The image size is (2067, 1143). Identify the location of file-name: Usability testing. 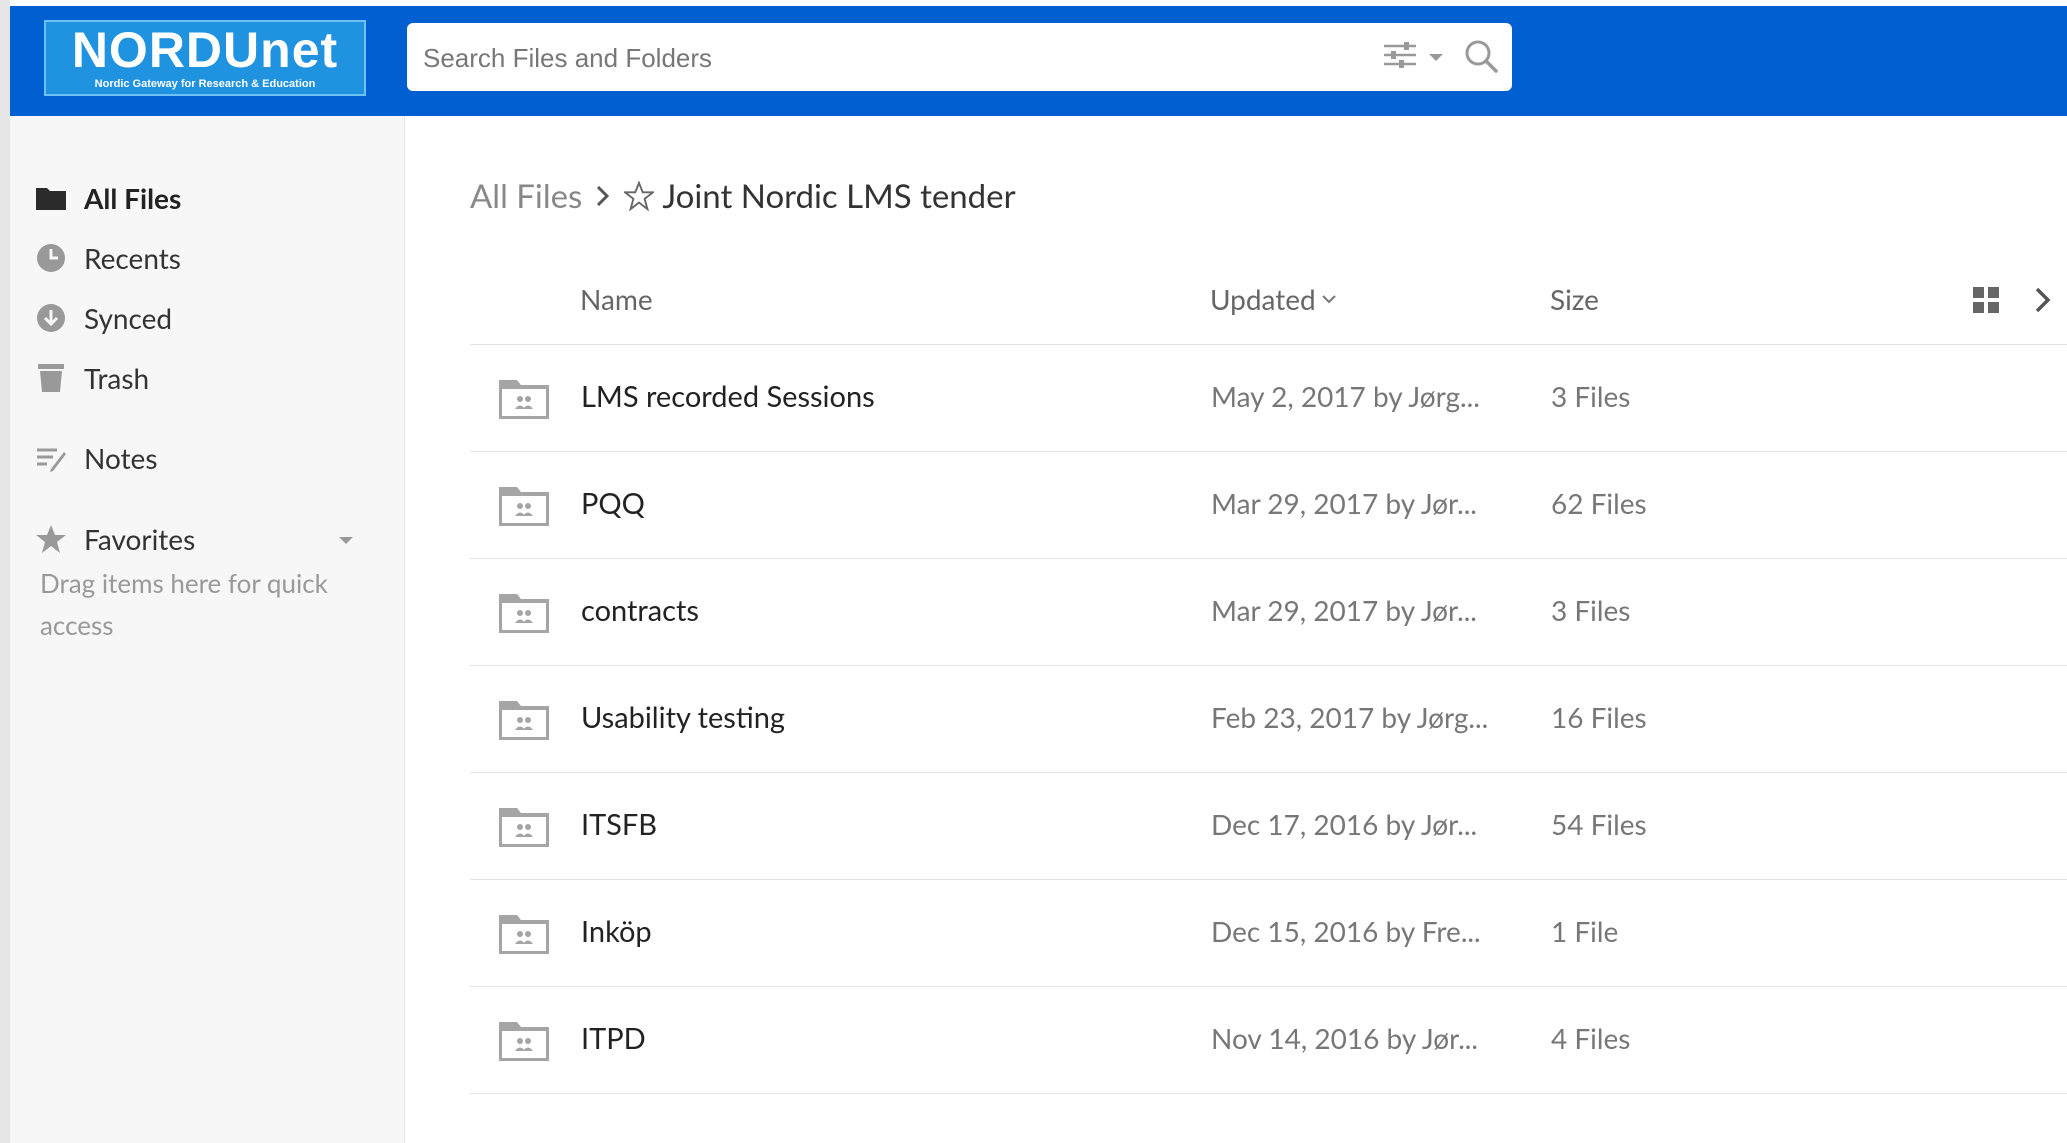
(683, 717).